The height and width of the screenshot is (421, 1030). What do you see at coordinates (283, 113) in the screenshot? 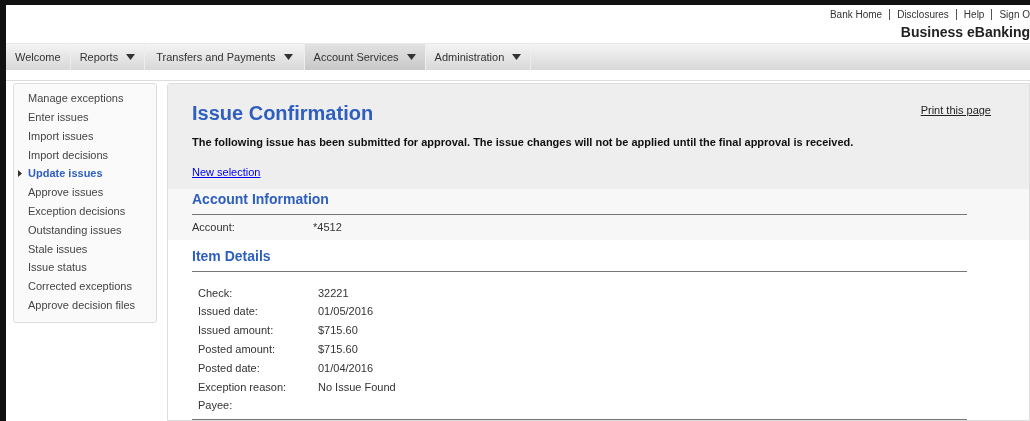
I see `page-title: Issue Confirmation` at bounding box center [283, 113].